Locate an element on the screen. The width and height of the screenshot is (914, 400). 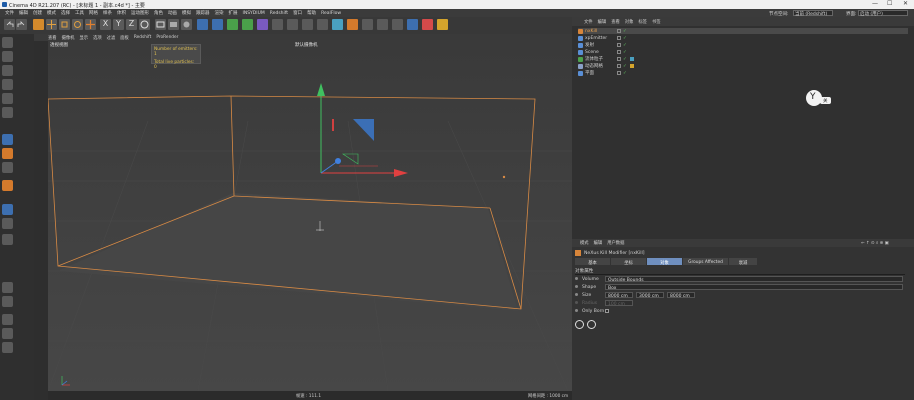
menu-character: 角色 is located at coordinates (158, 13).